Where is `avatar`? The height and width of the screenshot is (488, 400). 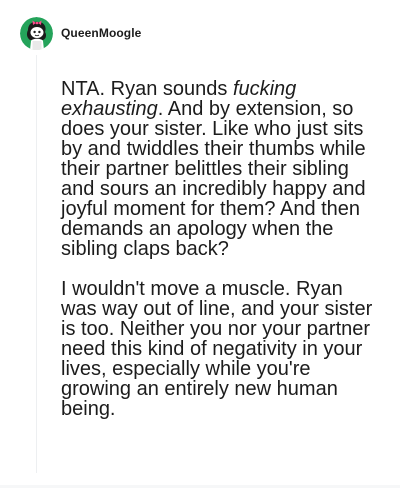 avatar is located at coordinates (36, 33).